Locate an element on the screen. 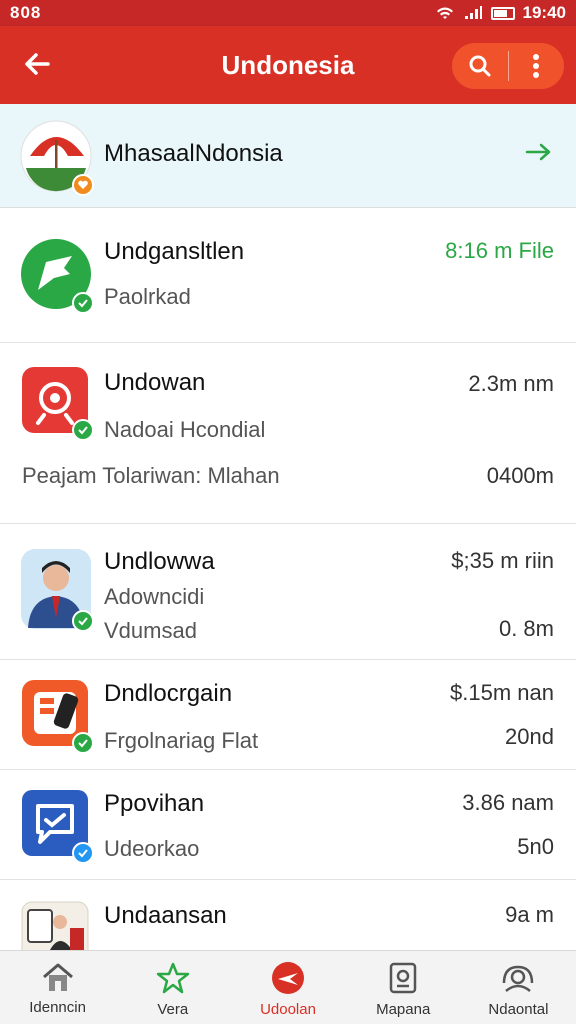  send-icon is located at coordinates (288, 978).